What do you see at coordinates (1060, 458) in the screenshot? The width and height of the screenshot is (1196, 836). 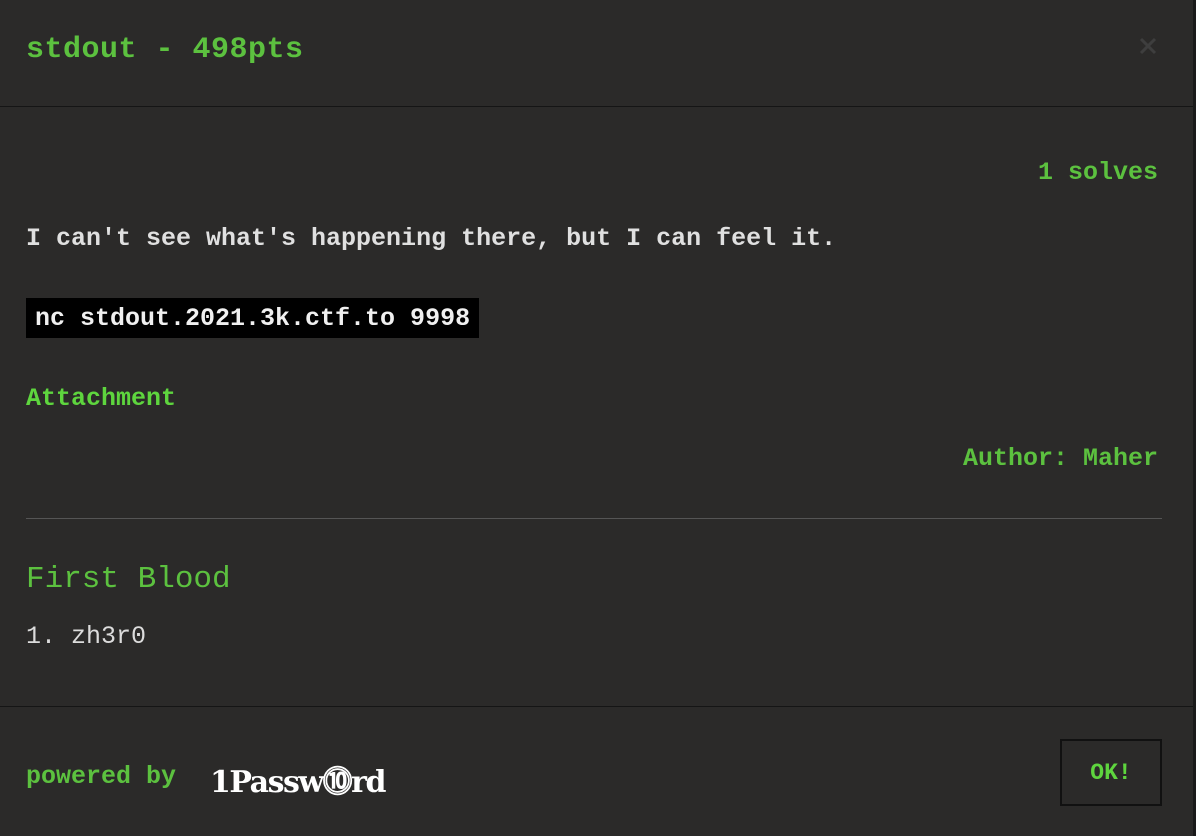 I see `author-label: Author: Maher` at bounding box center [1060, 458].